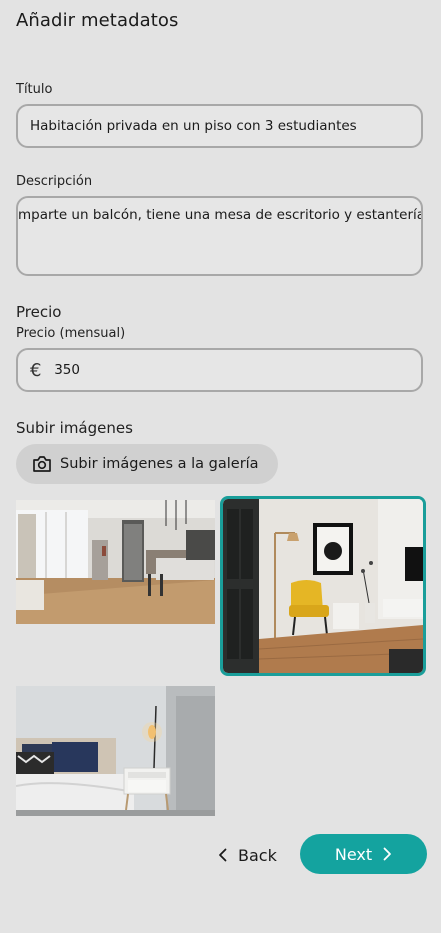 The height and width of the screenshot is (933, 441). What do you see at coordinates (42, 464) in the screenshot?
I see `camera-icon` at bounding box center [42, 464].